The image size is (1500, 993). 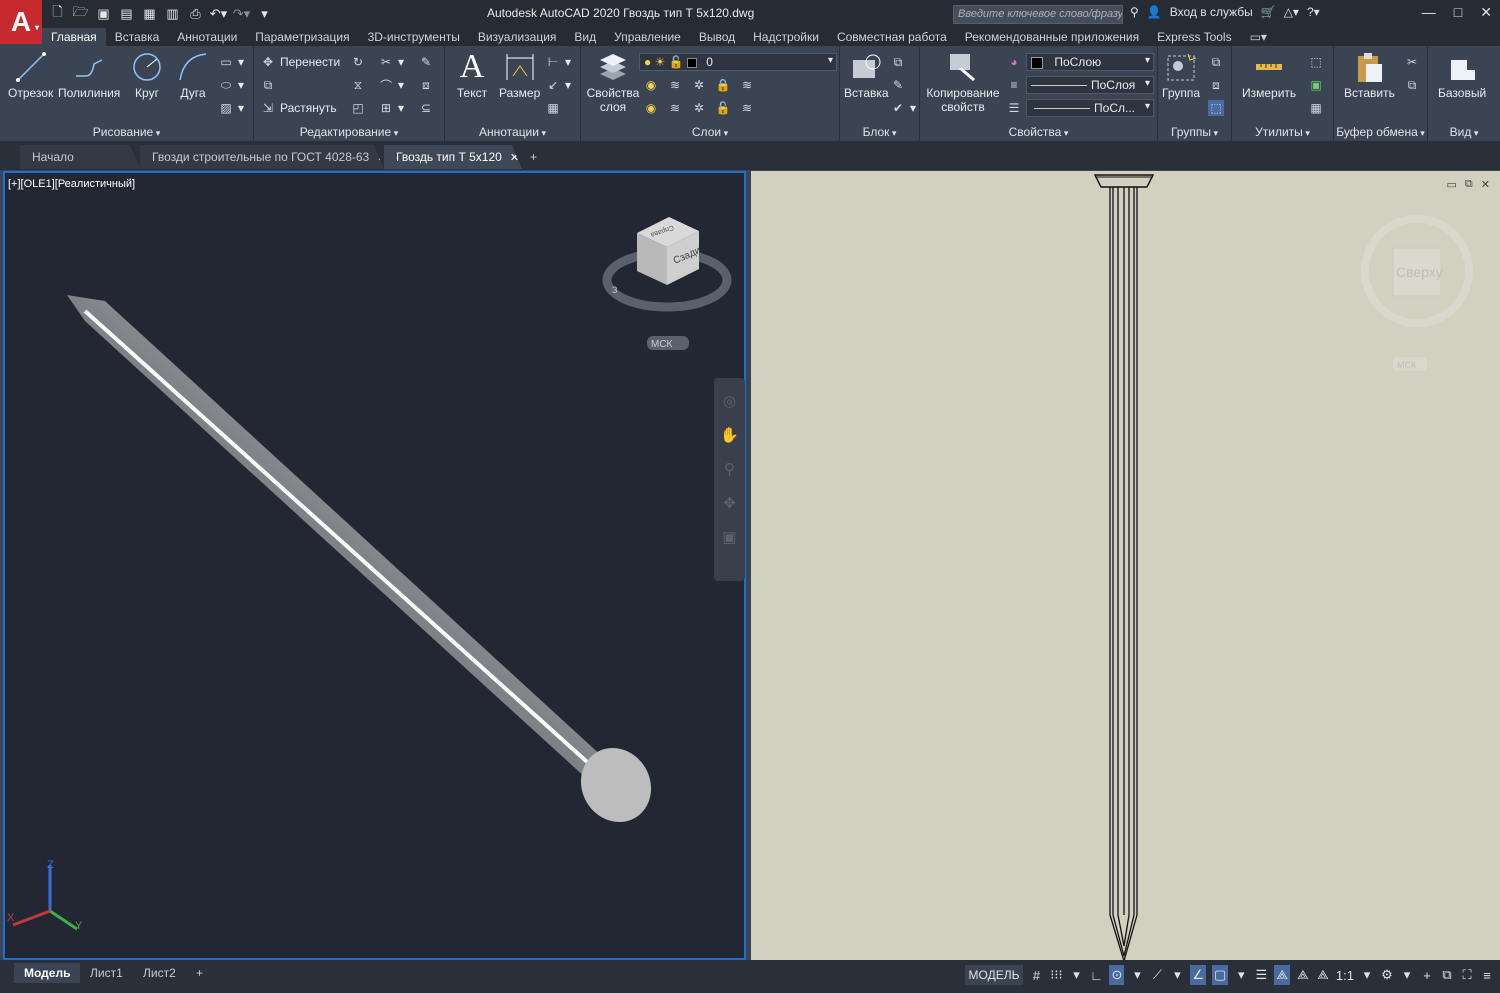 I want to click on save-icon: ▣, so click(x=103, y=14).